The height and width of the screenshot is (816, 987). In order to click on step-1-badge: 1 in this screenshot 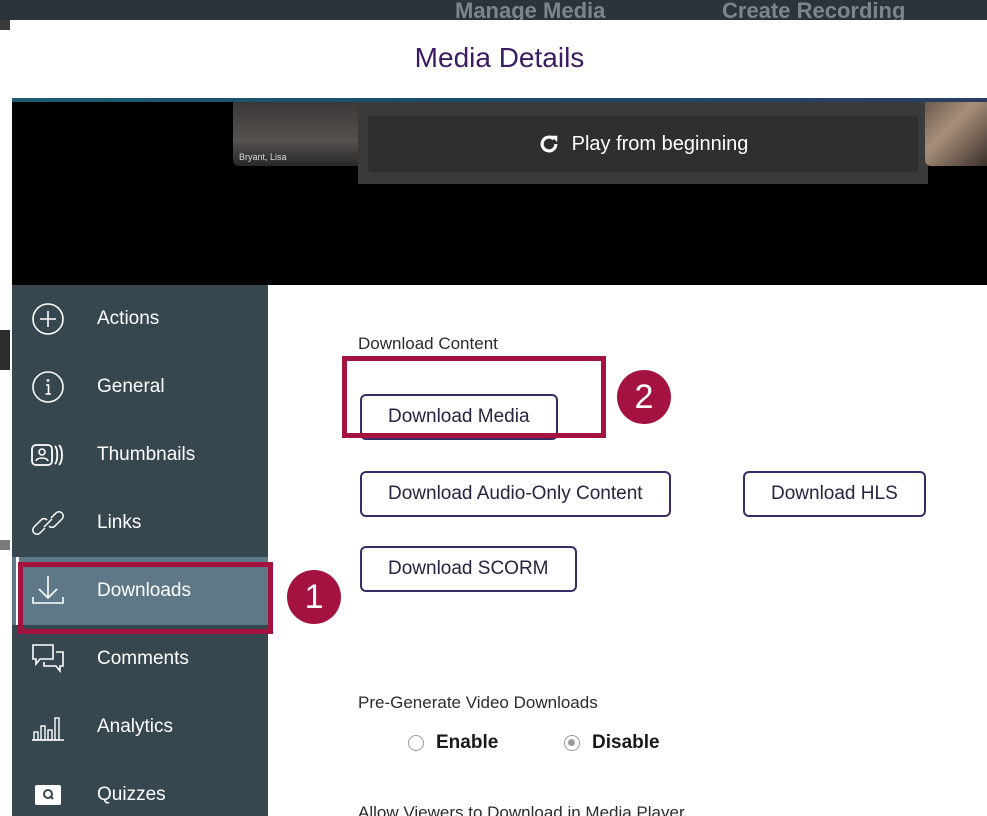, I will do `click(314, 597)`.